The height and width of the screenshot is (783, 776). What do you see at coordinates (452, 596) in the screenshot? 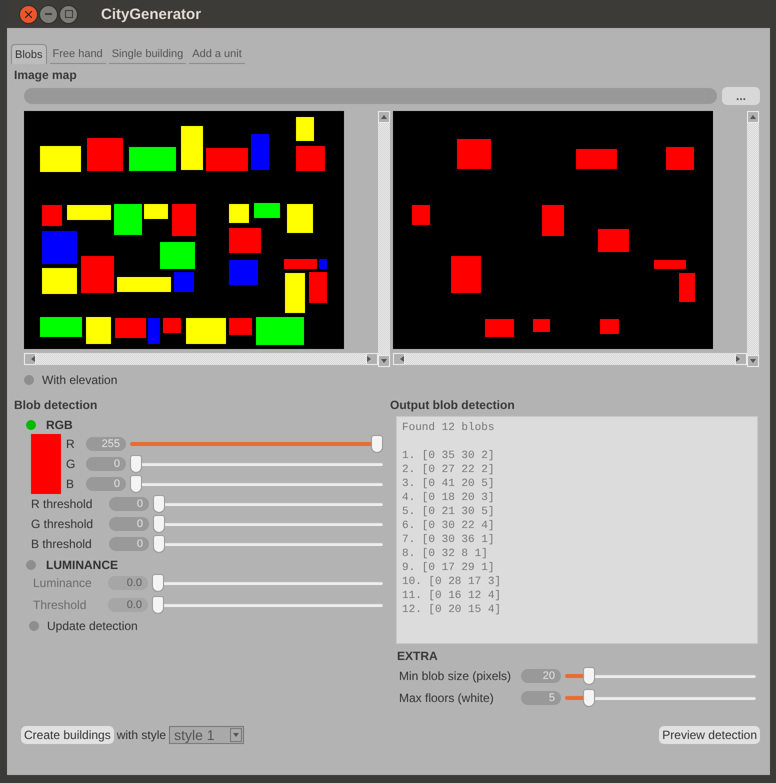
I see `output-text: 11. [0 16 12 4]` at bounding box center [452, 596].